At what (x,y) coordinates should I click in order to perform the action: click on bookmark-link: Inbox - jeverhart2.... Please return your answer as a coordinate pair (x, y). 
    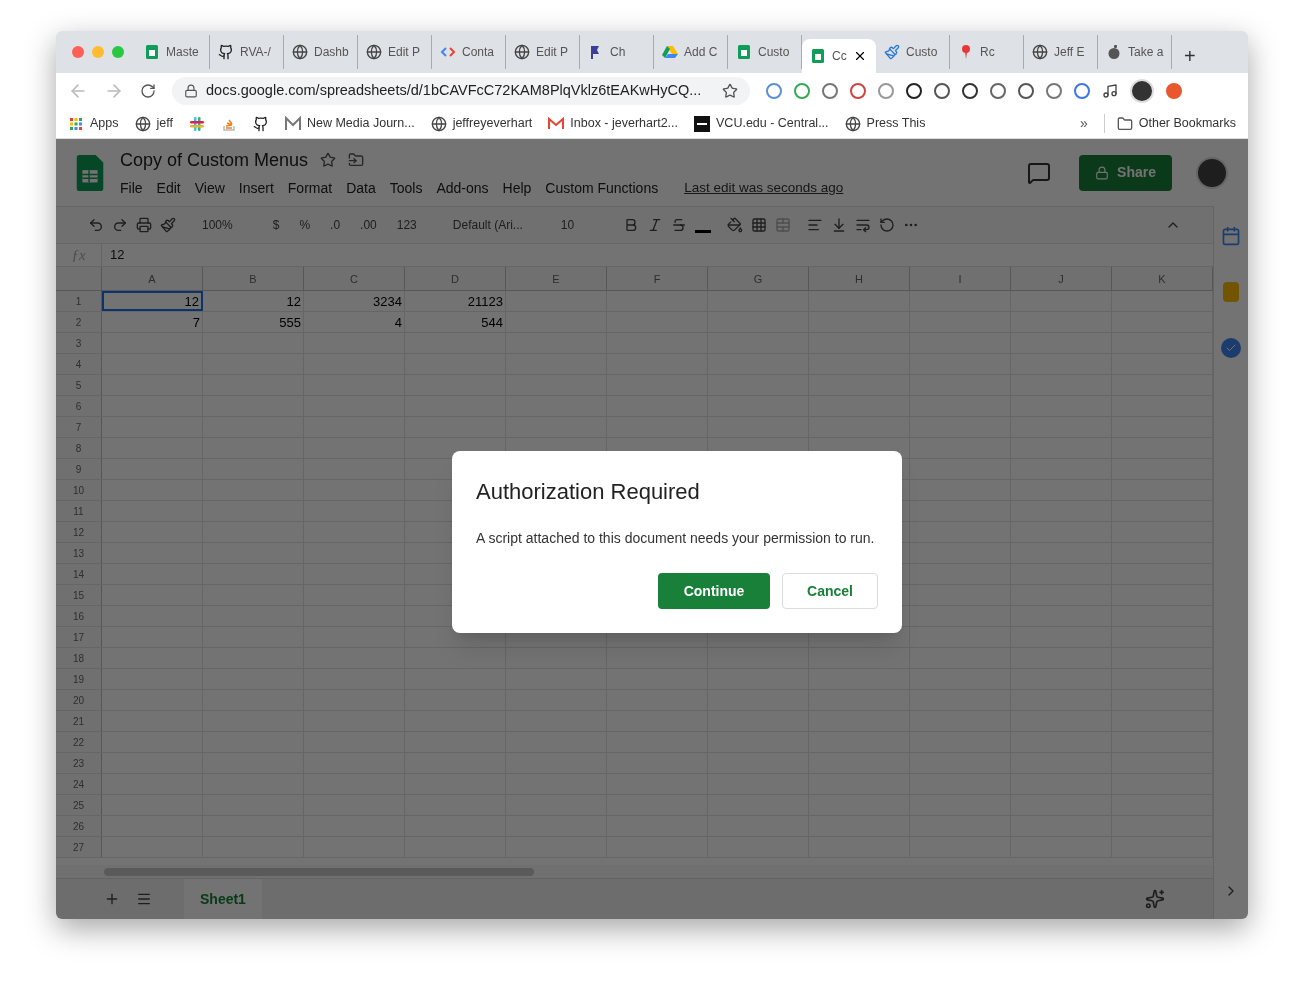
    Looking at the image, I should click on (624, 123).